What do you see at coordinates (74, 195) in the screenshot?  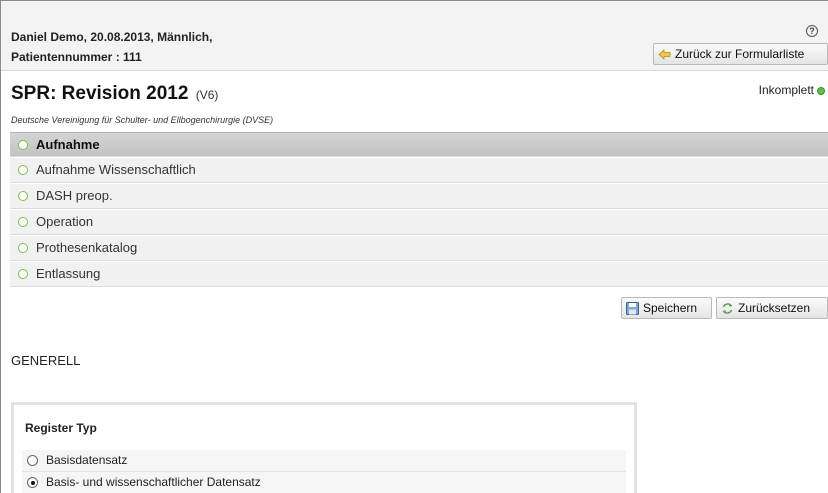 I see `section-label: DASH preop.` at bounding box center [74, 195].